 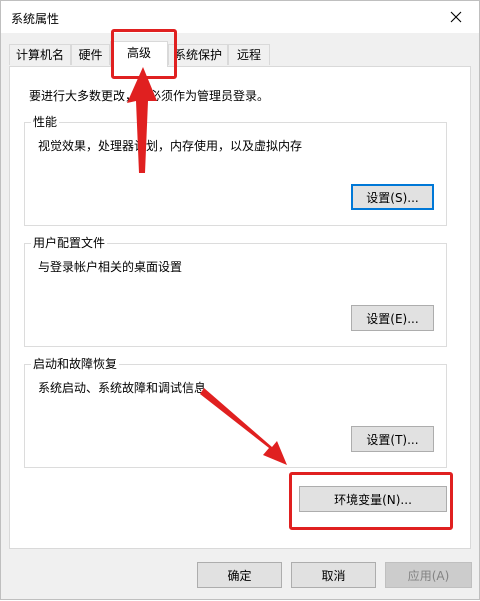 I want to click on performance-label: 性能, so click(x=45, y=122).